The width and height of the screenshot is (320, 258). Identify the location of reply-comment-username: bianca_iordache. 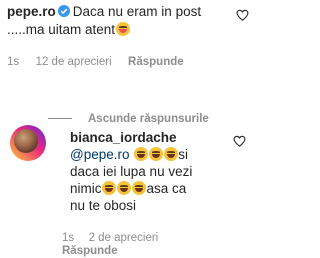
(123, 137).